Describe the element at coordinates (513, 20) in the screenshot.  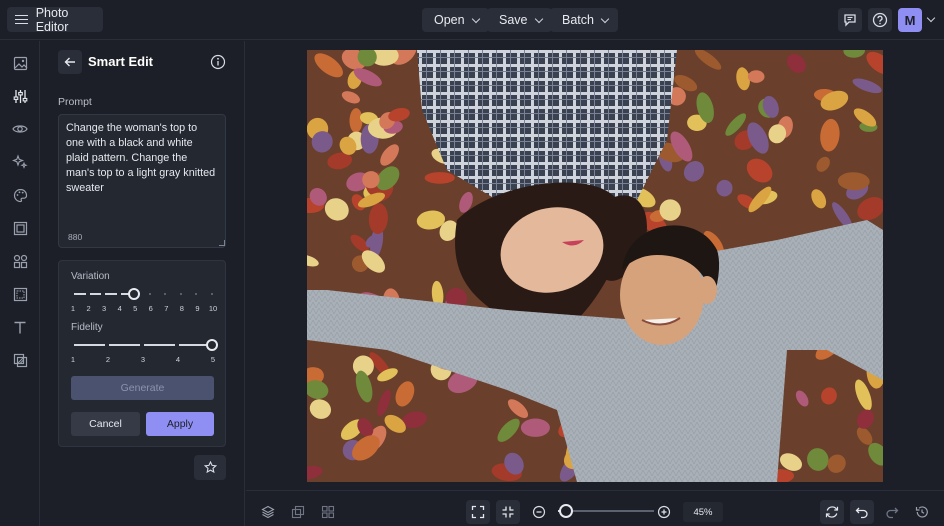
I see `save-menu-label: Save` at that location.